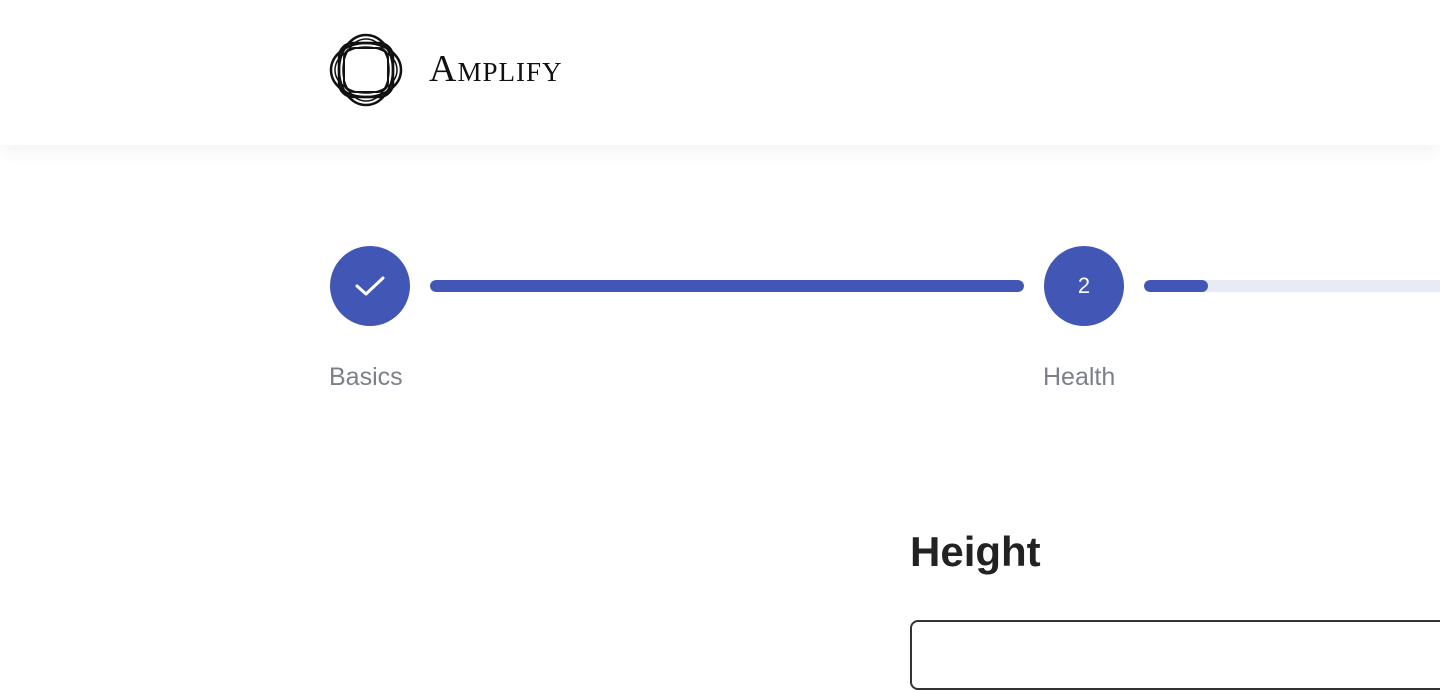 The height and width of the screenshot is (690, 1440). I want to click on checkmark-icon, so click(370, 286).